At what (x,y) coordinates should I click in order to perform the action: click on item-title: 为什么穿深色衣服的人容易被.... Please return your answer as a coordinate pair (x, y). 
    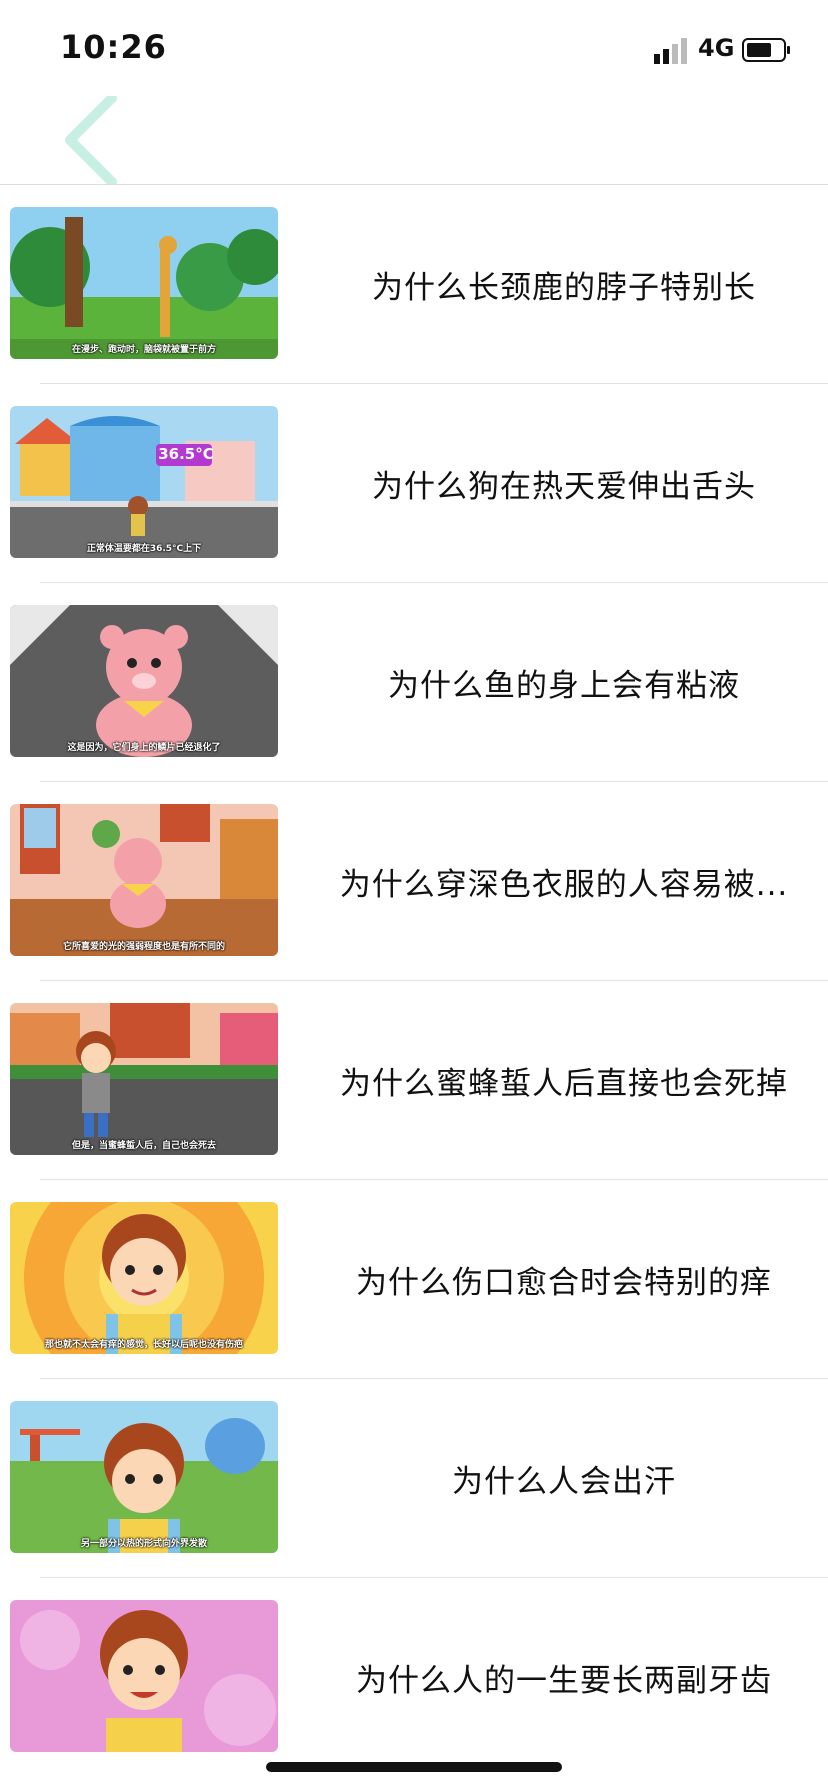
    Looking at the image, I should click on (564, 885).